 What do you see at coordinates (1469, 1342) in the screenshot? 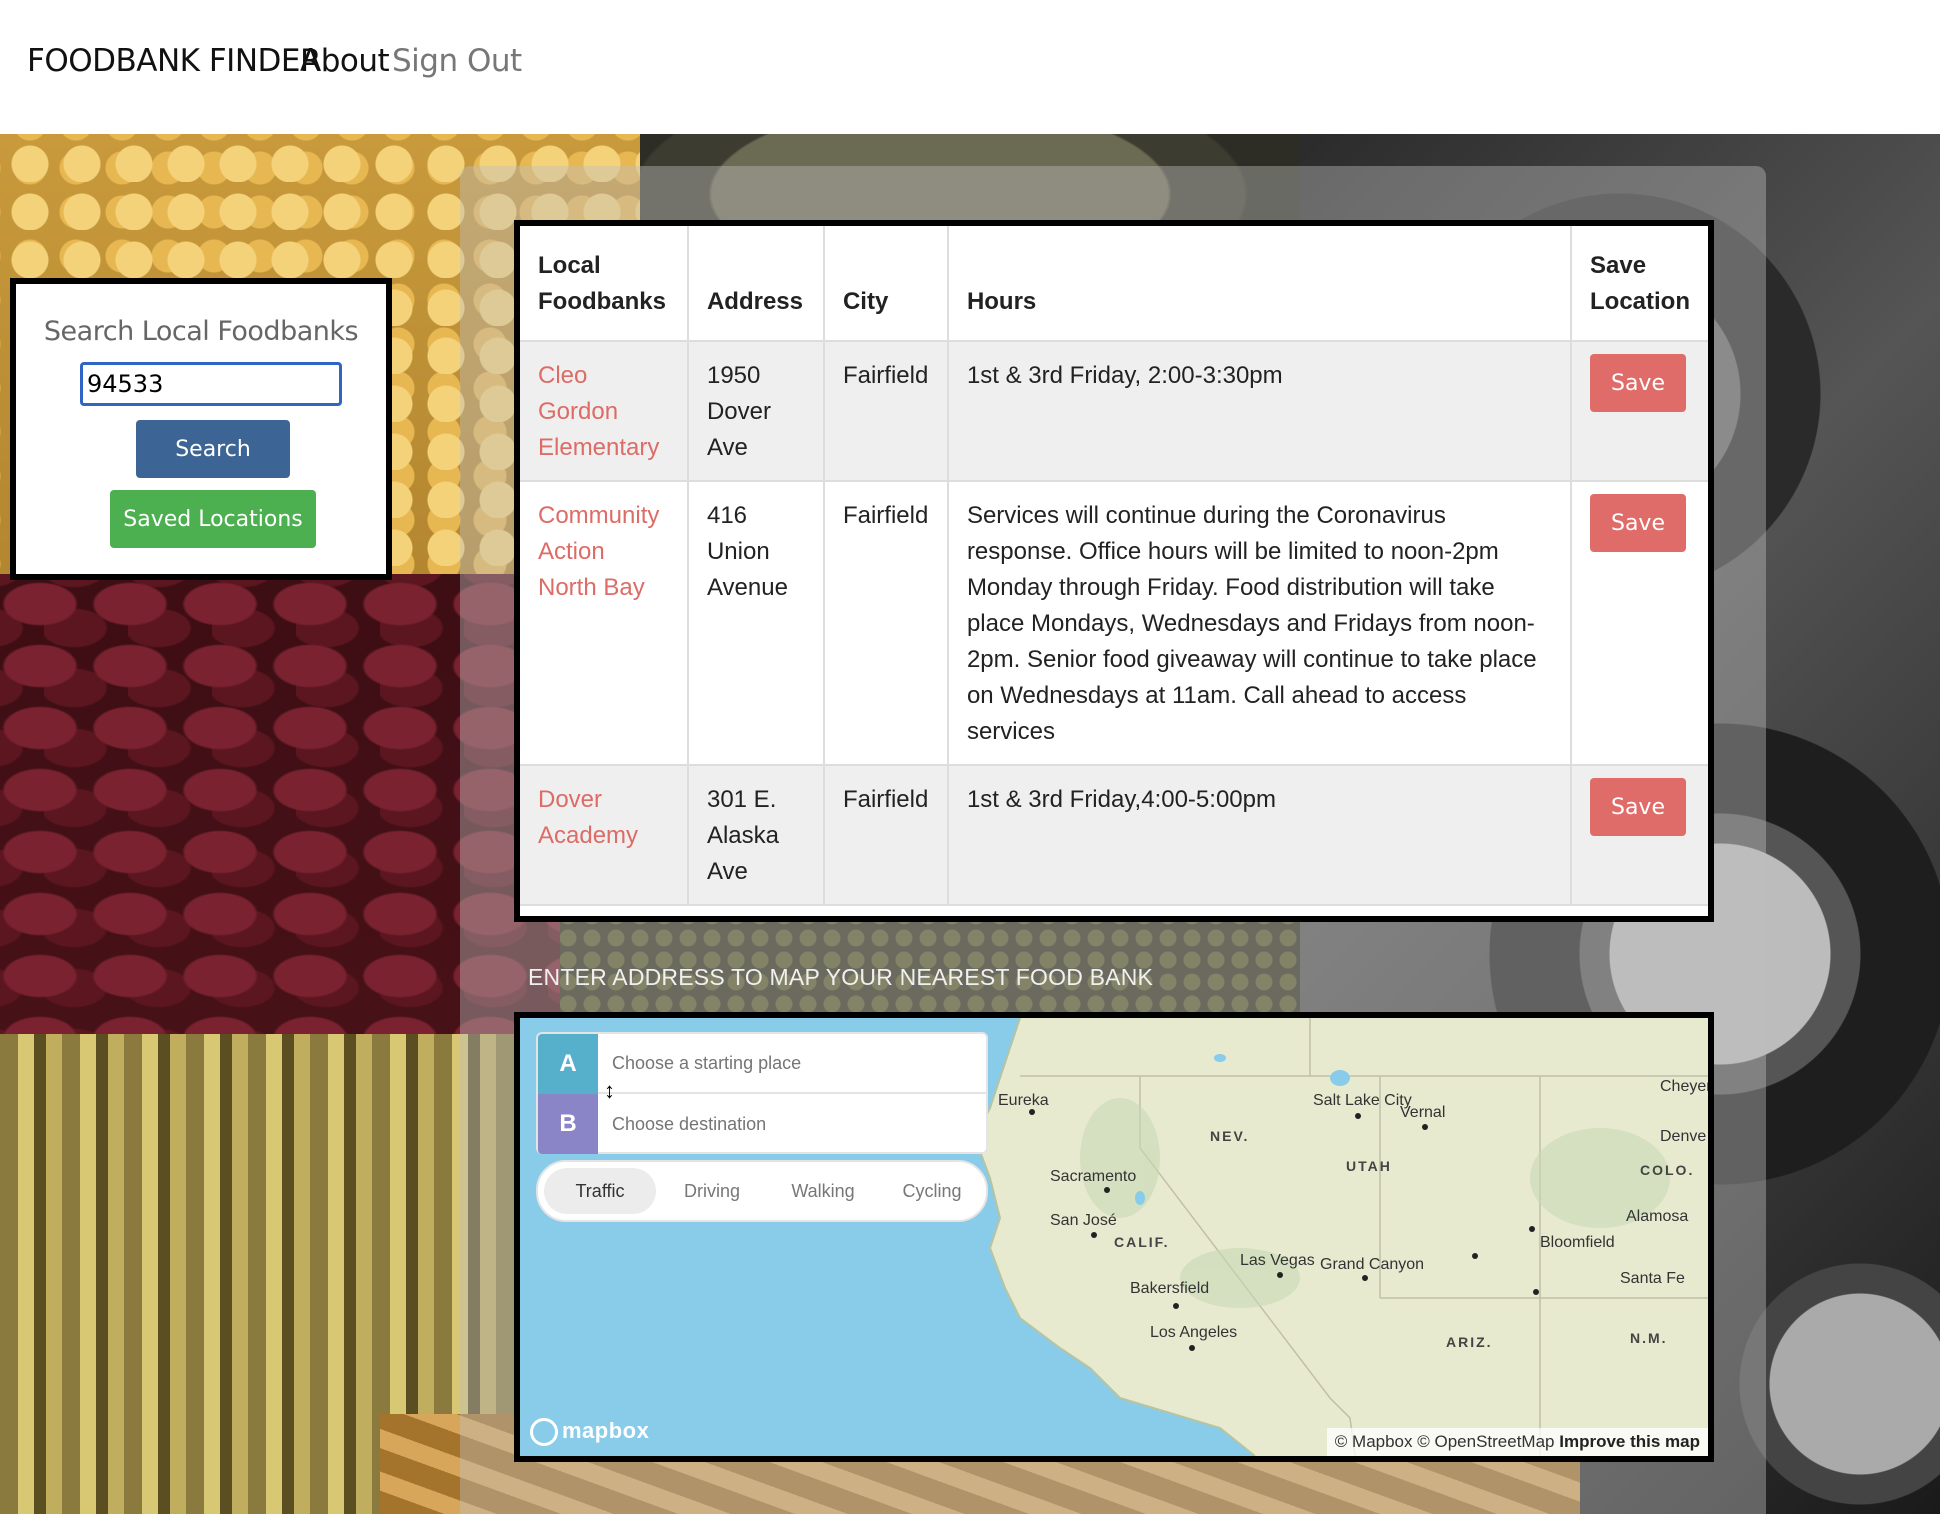
I see `map-label: ARIZ.` at bounding box center [1469, 1342].